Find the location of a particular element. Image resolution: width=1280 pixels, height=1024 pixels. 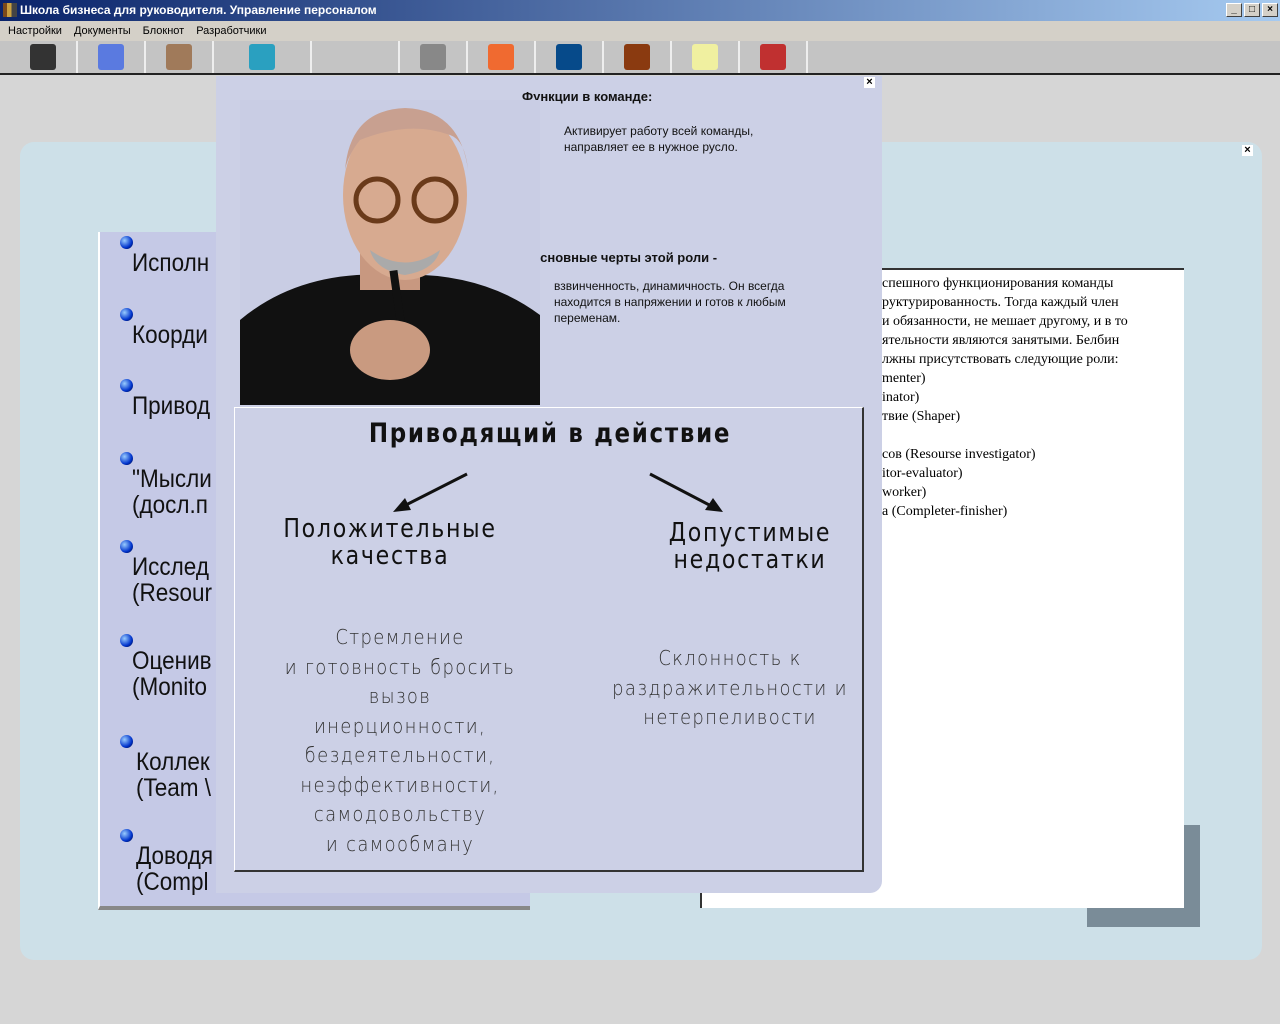

envelope-icon is located at coordinates (705, 57).